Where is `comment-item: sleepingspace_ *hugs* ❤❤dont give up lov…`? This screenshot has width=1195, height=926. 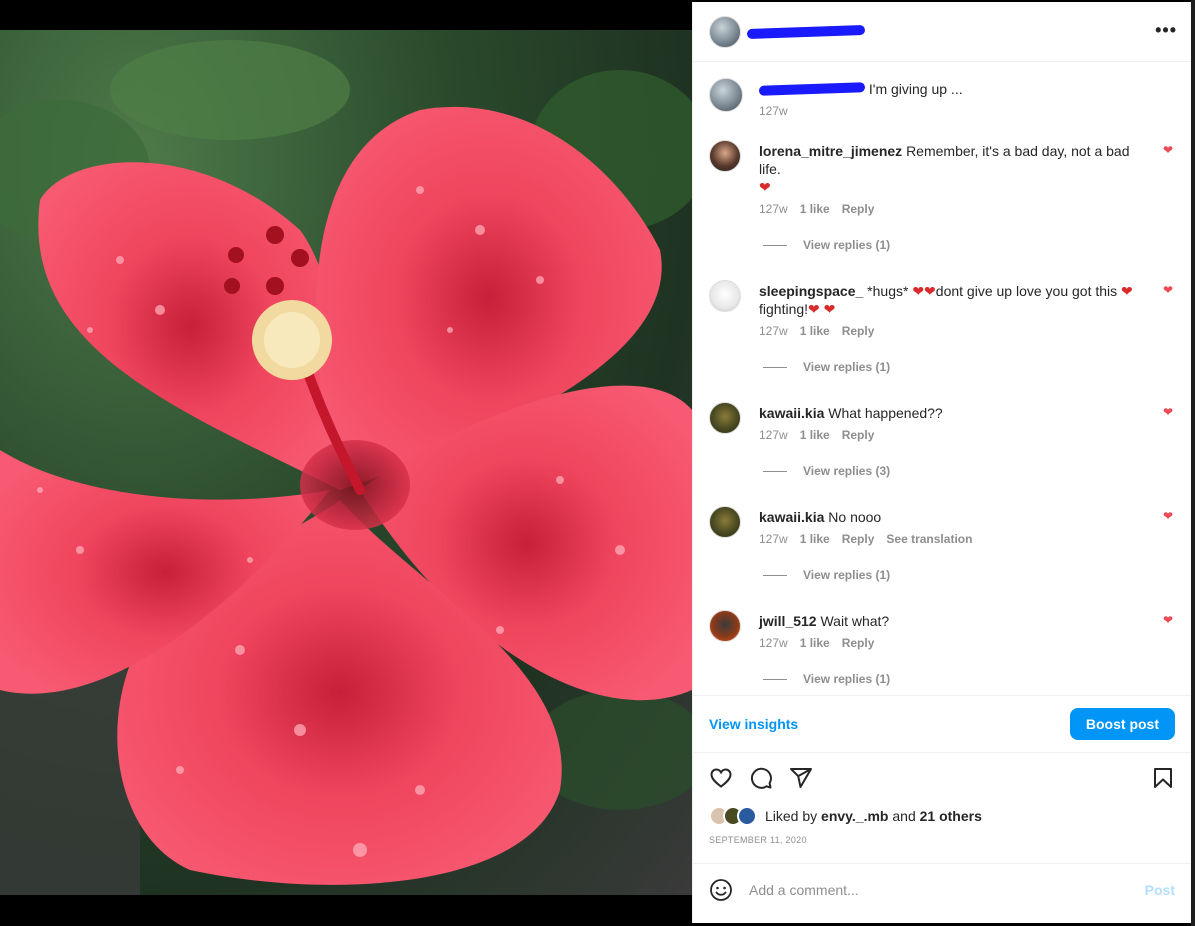
comment-item: sleepingspace_ *hugs* ❤❤dont give up lov… is located at coordinates (942, 308).